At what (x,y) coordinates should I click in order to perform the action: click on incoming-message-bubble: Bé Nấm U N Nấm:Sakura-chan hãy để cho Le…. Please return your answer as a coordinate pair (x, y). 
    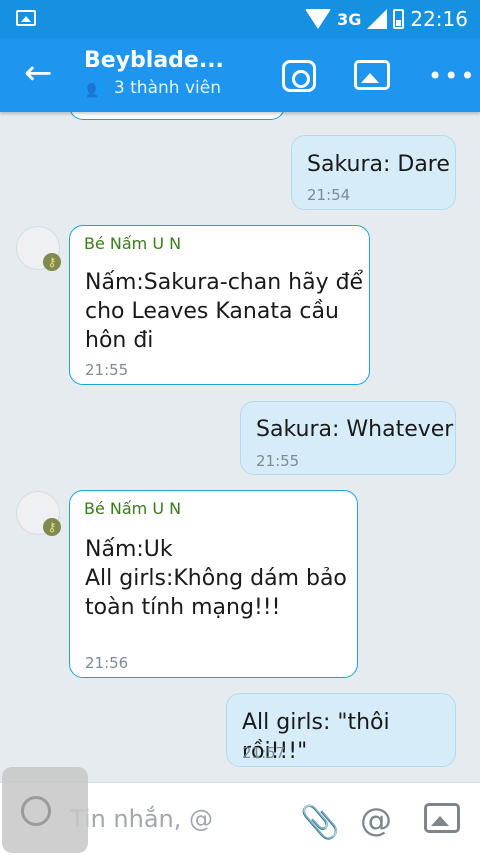
    Looking at the image, I should click on (219, 305).